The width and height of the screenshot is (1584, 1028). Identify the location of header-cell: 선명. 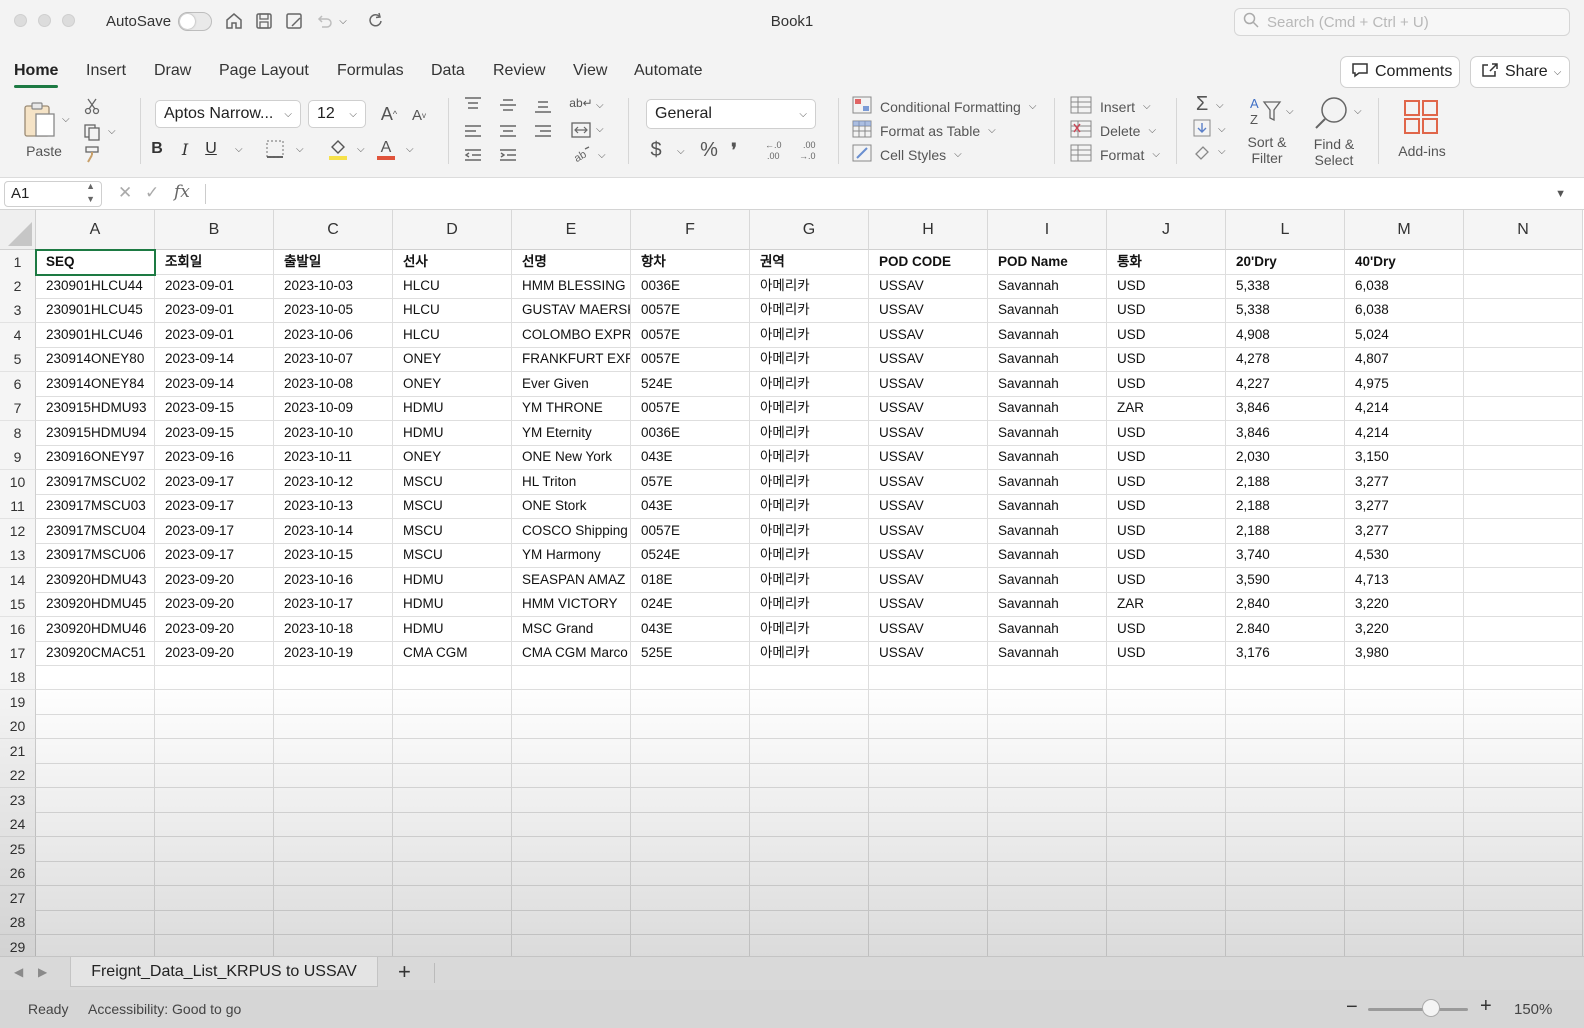
(571, 262).